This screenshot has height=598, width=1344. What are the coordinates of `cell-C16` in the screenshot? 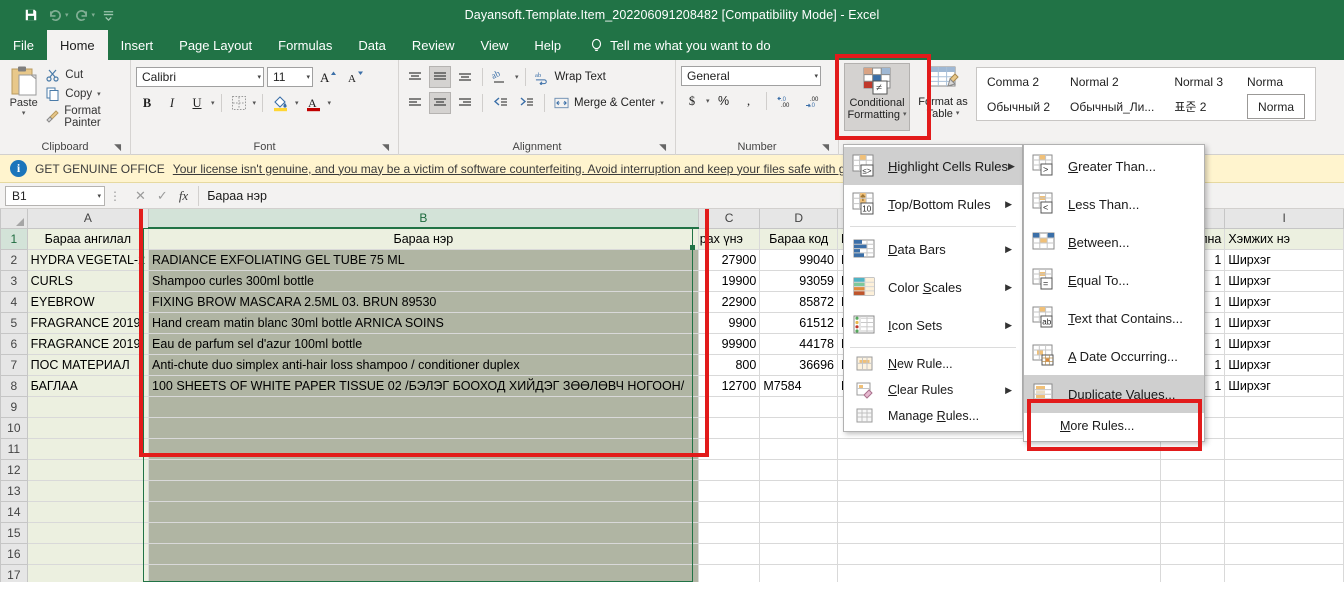 It's located at (729, 553).